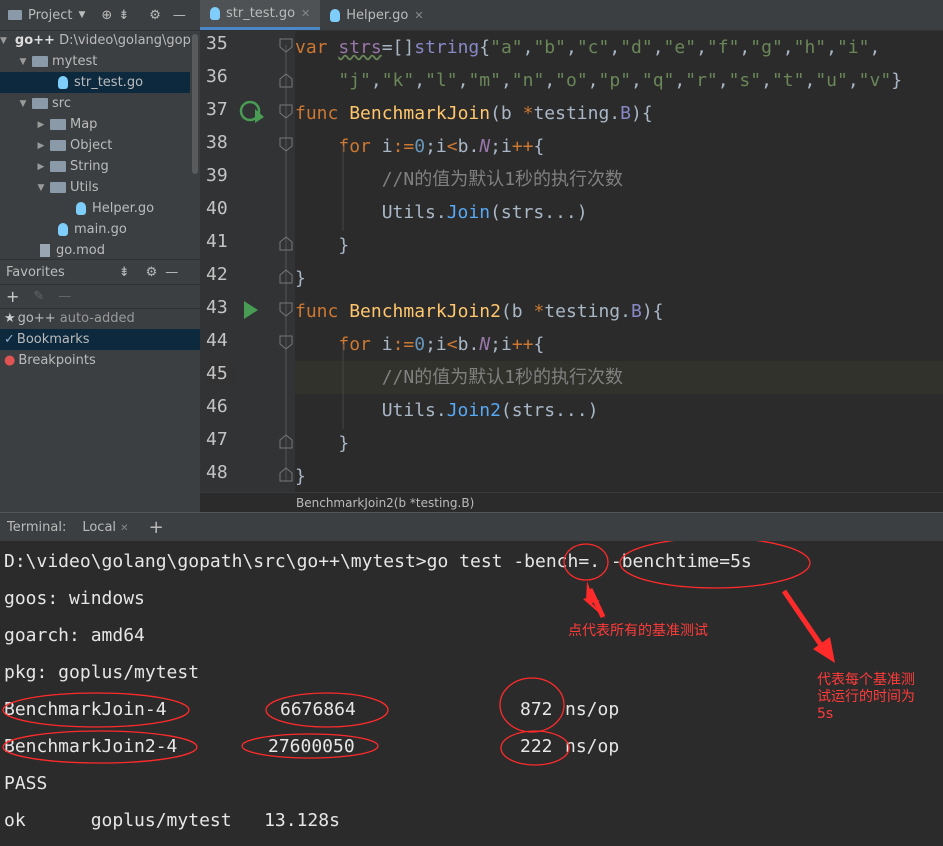 Image resolution: width=943 pixels, height=846 pixels. I want to click on favorites-header: Favorites ⇟ ⚙ —, so click(100, 272).